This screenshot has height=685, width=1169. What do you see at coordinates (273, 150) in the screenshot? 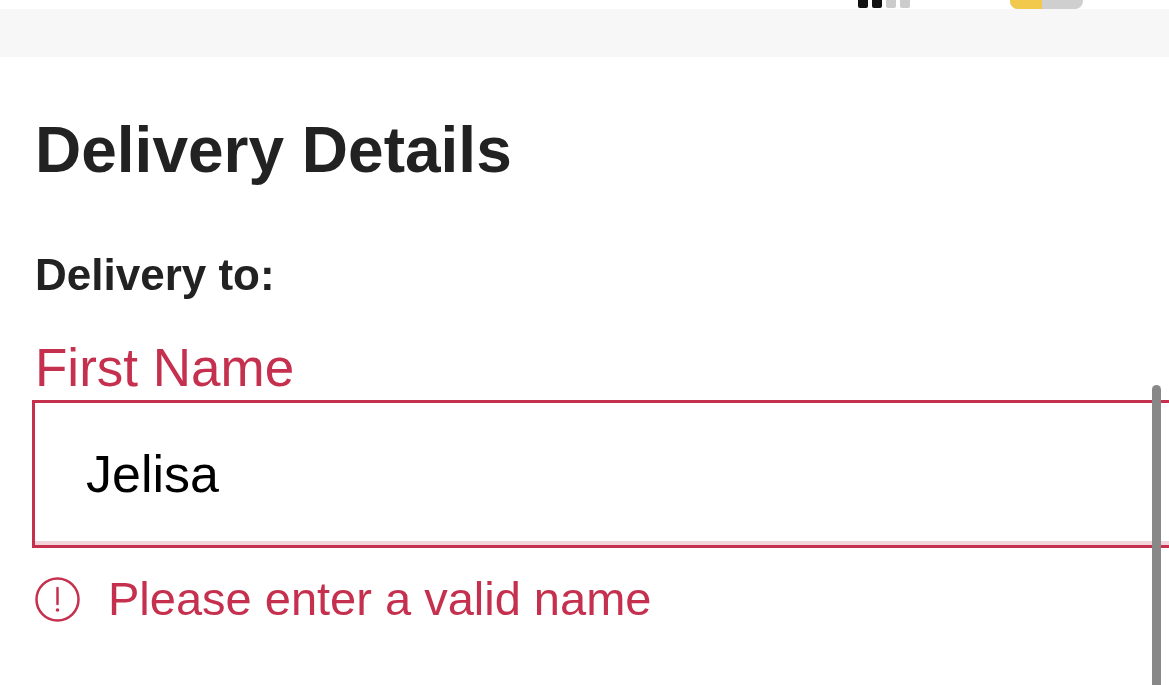
I see `page-title: Delivery Details` at bounding box center [273, 150].